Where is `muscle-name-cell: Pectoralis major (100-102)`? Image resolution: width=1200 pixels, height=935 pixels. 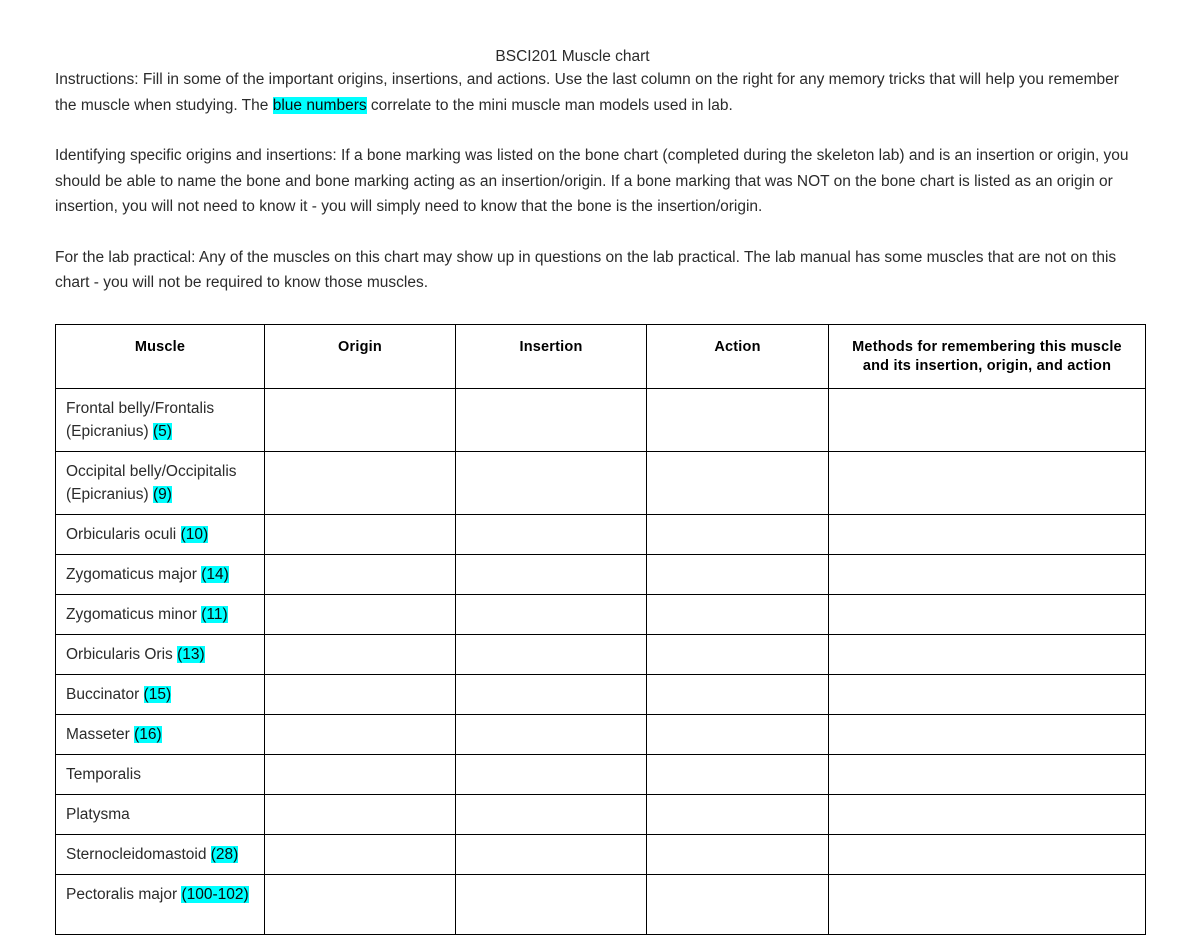
muscle-name-cell: Pectoralis major (100-102) is located at coordinates (160, 904).